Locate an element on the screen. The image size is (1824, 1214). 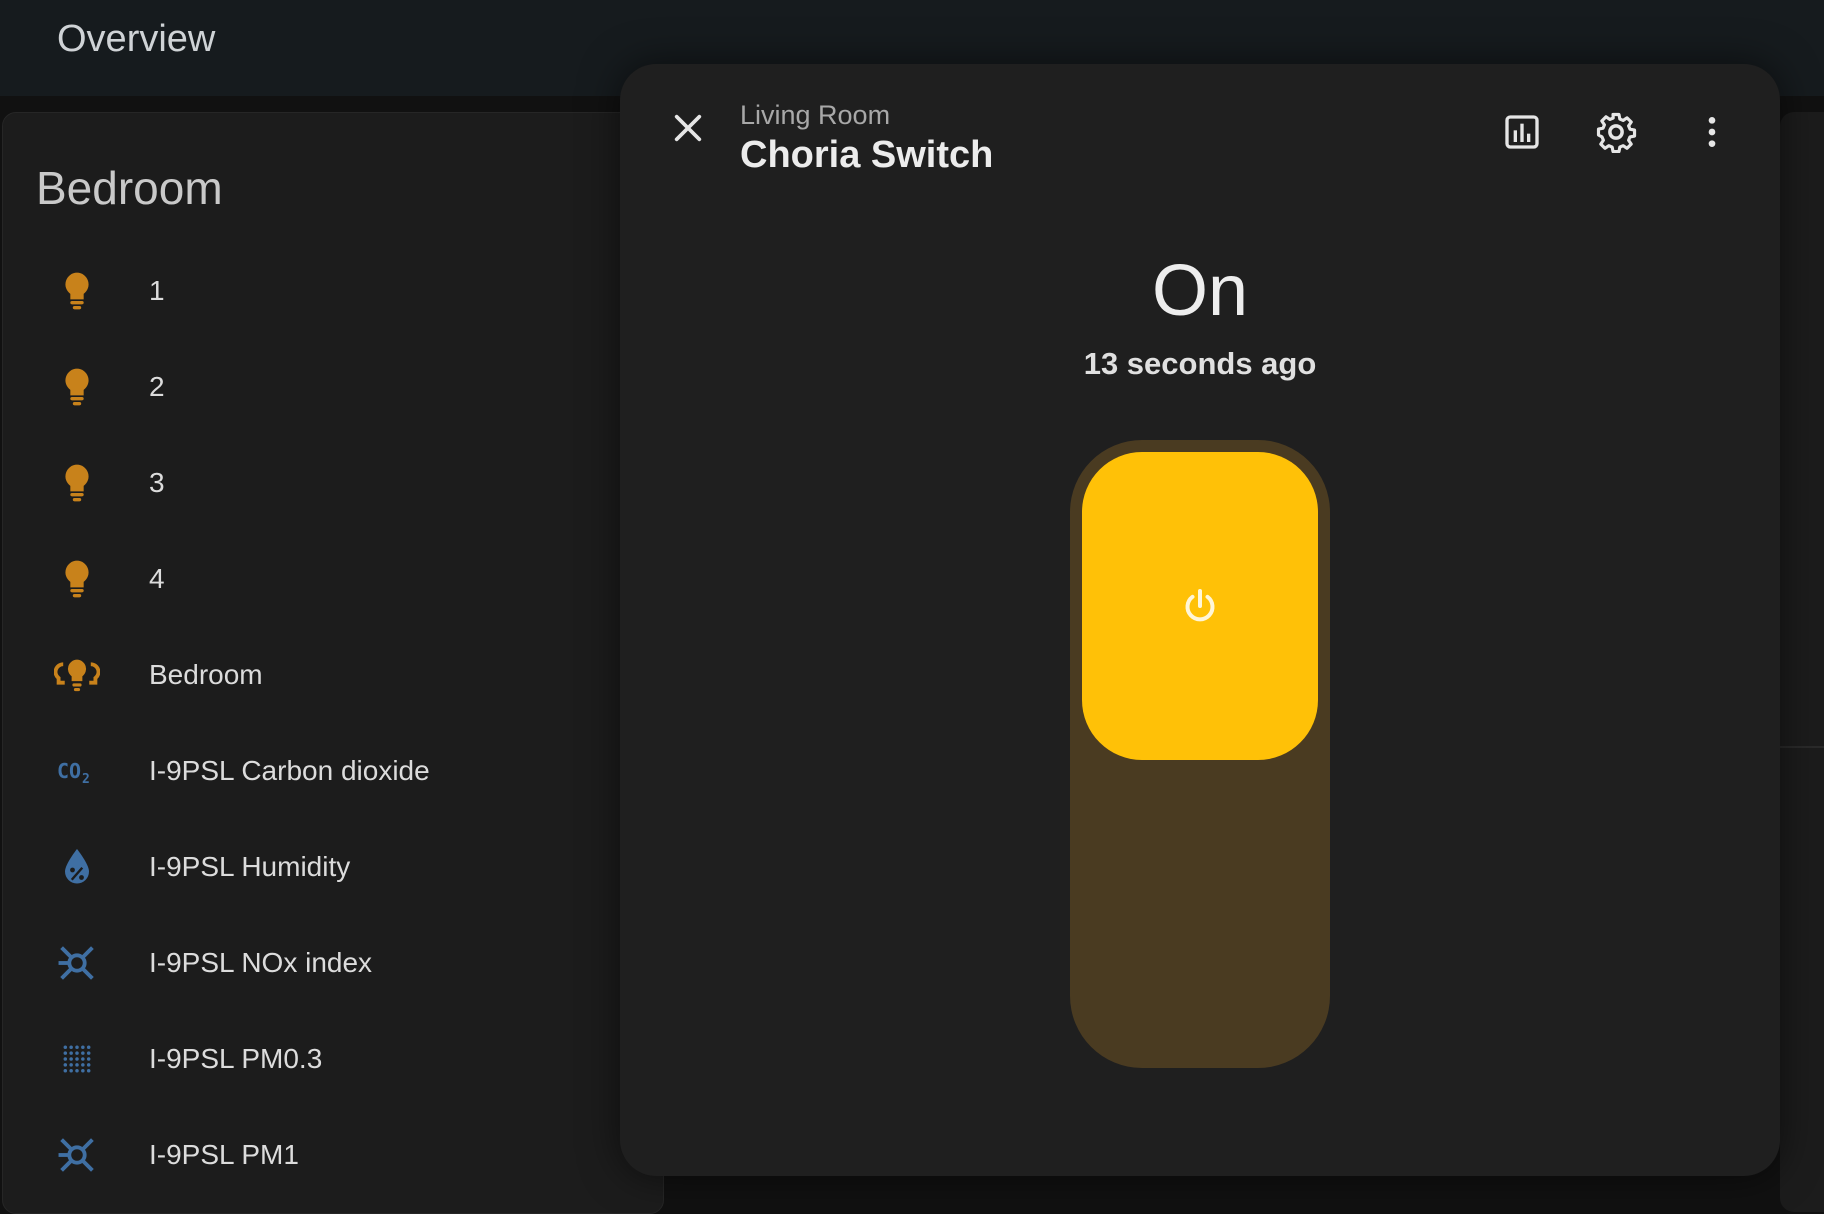
right-card-edge is located at coordinates (1802, 662).